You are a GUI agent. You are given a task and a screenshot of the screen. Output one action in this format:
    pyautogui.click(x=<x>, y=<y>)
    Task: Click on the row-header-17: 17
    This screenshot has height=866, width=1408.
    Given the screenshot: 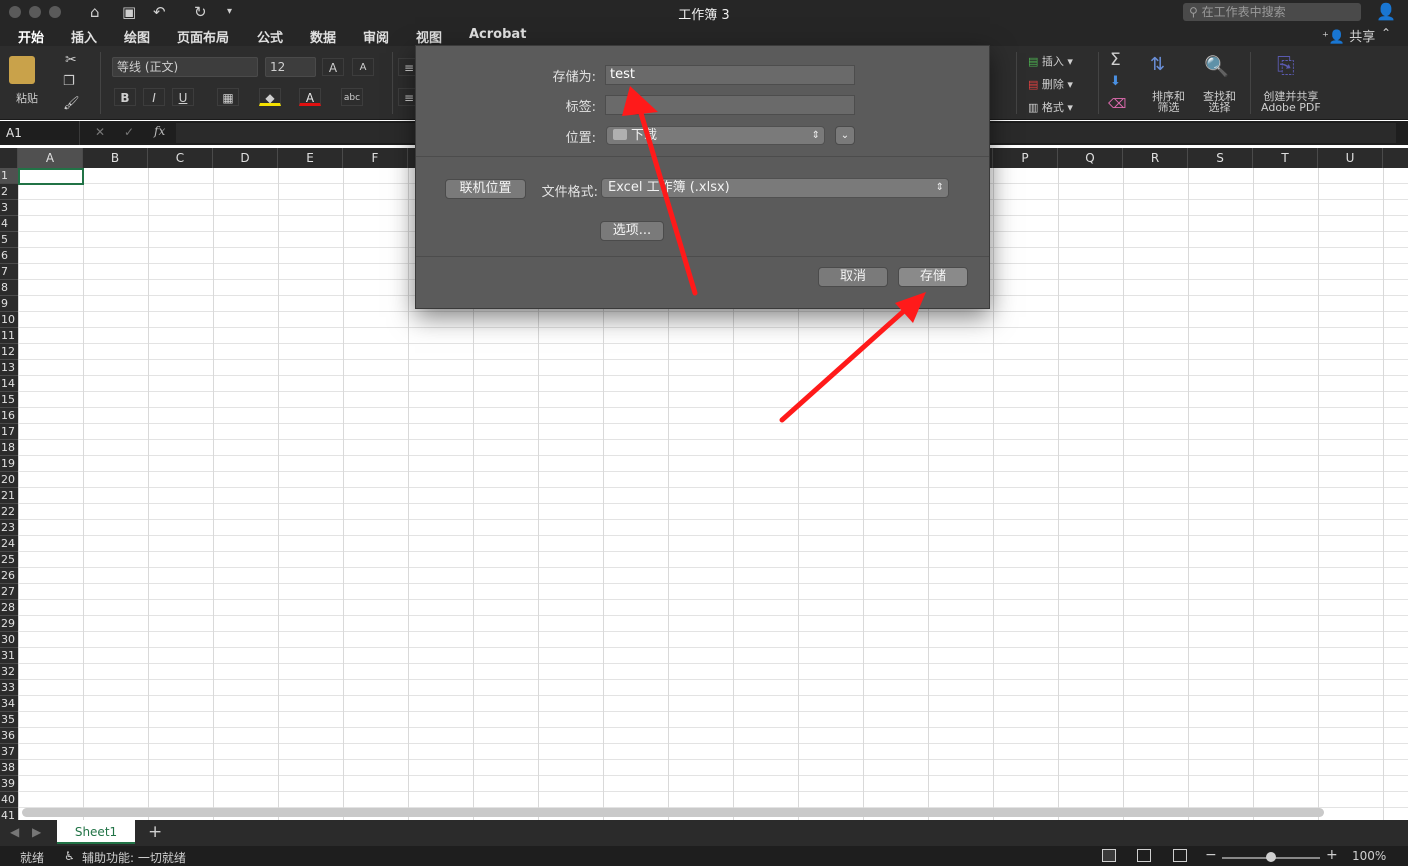 What is the action you would take?
    pyautogui.click(x=9, y=432)
    